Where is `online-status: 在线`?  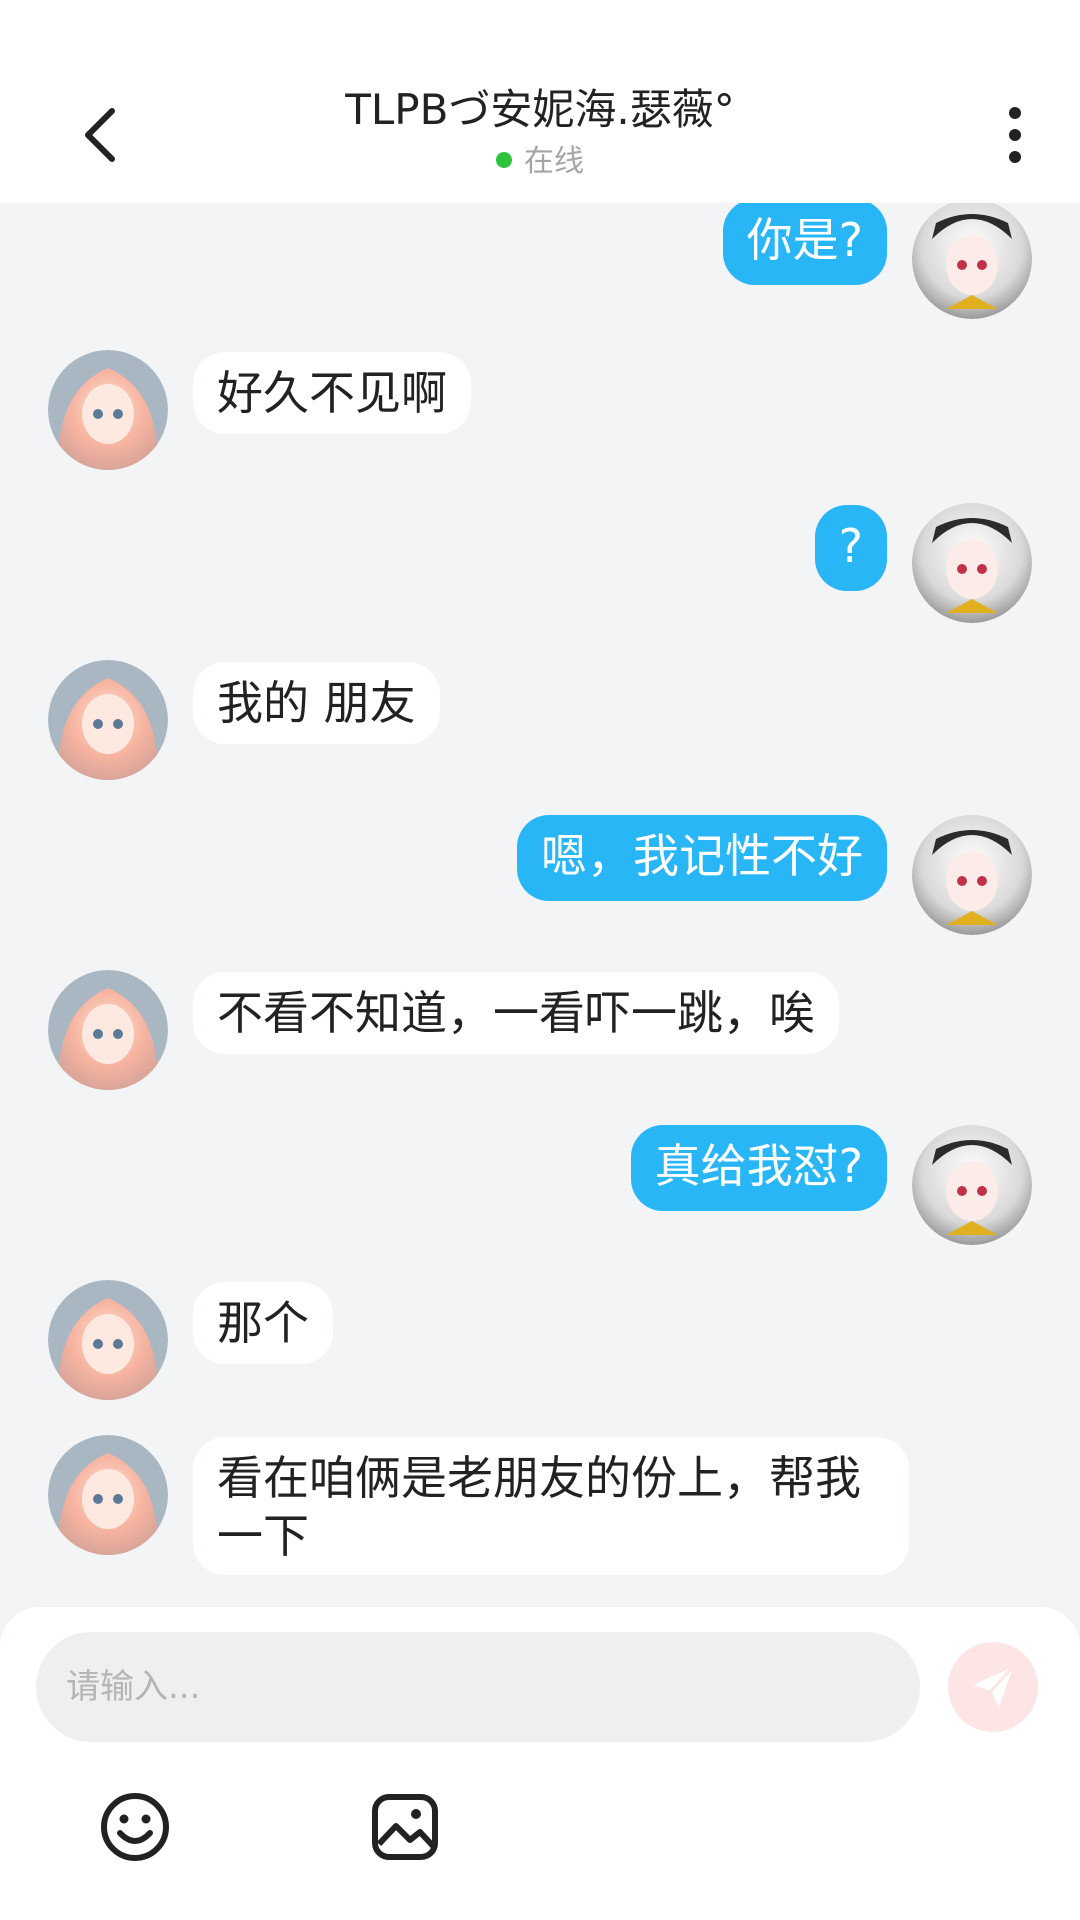
online-status: 在线 is located at coordinates (540, 162).